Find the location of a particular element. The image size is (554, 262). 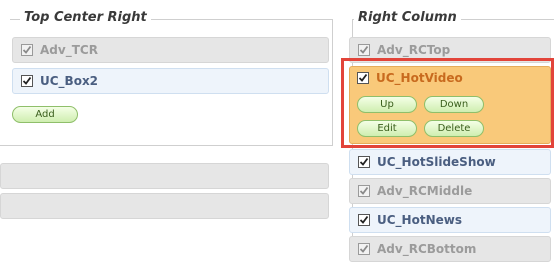

module-item-label: Adv_RCTop is located at coordinates (414, 50).